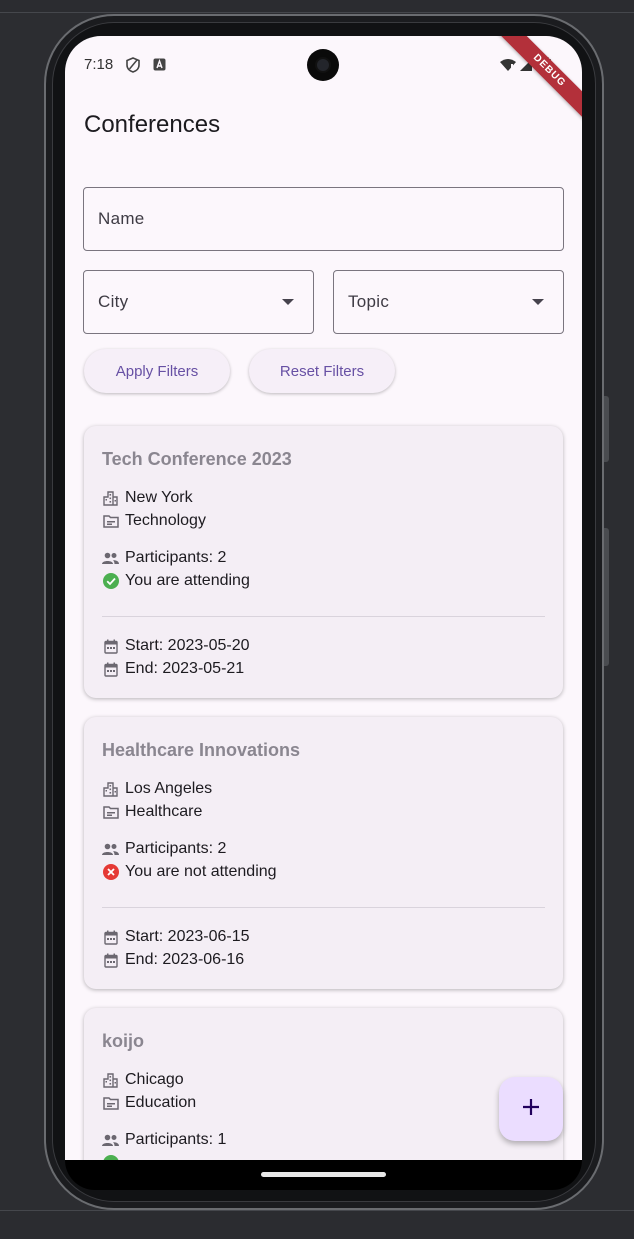  Describe the element at coordinates (323, 219) in the screenshot. I see `name-input: Name` at that location.